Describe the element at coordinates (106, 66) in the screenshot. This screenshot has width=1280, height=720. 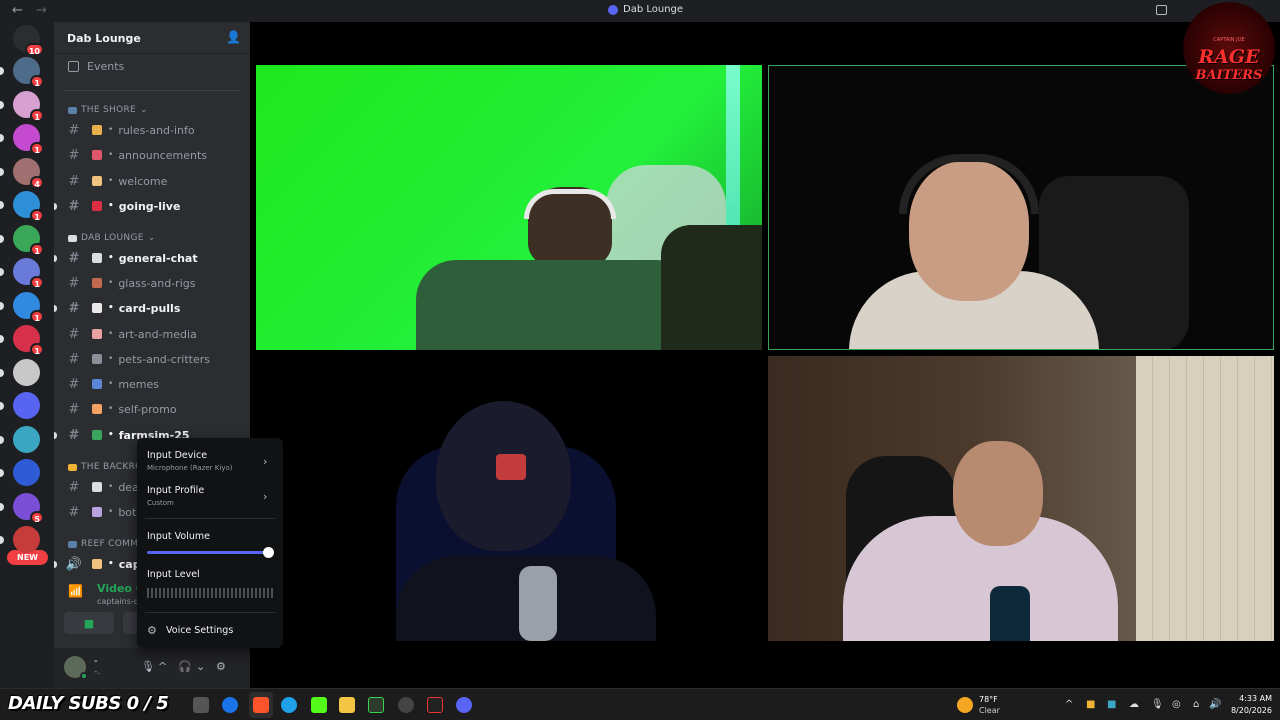
I see `events-label: Events` at that location.